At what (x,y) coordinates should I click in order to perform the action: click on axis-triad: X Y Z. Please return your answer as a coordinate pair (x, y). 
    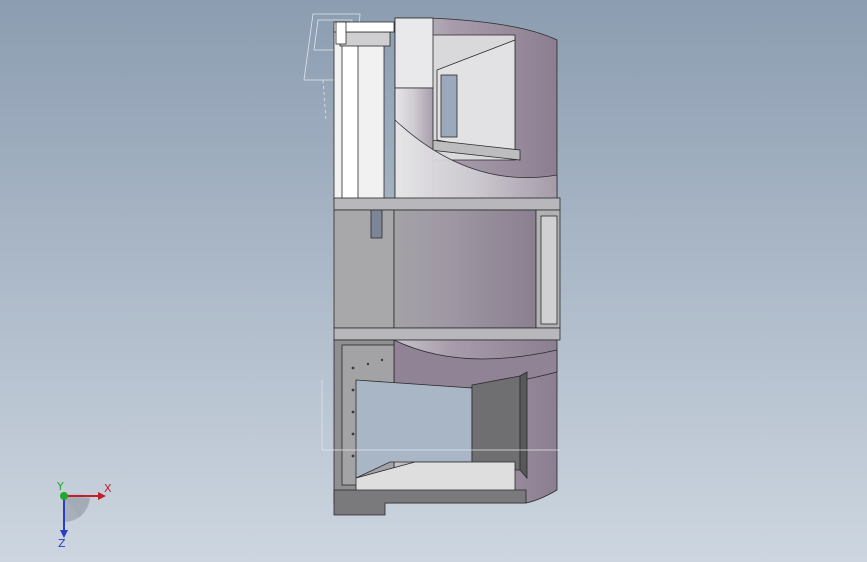
    Looking at the image, I should click on (84, 514).